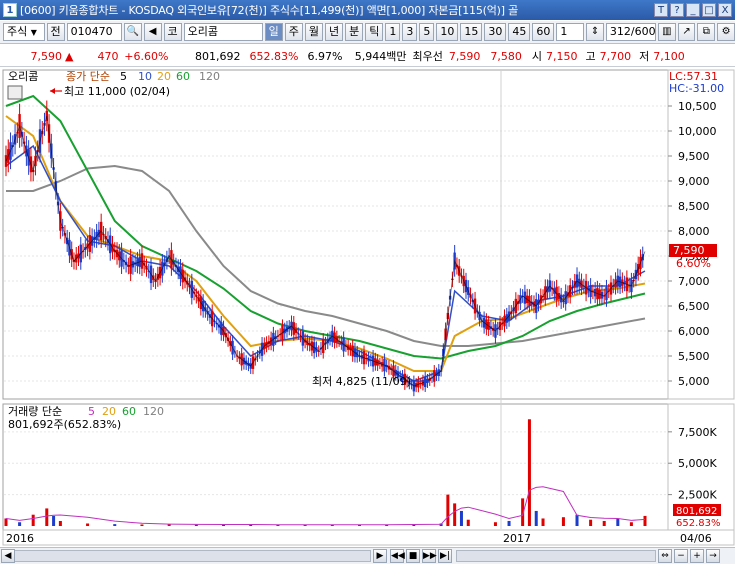 The image size is (735, 564). I want to click on scroll-left-icon: ◀, so click(8, 556).